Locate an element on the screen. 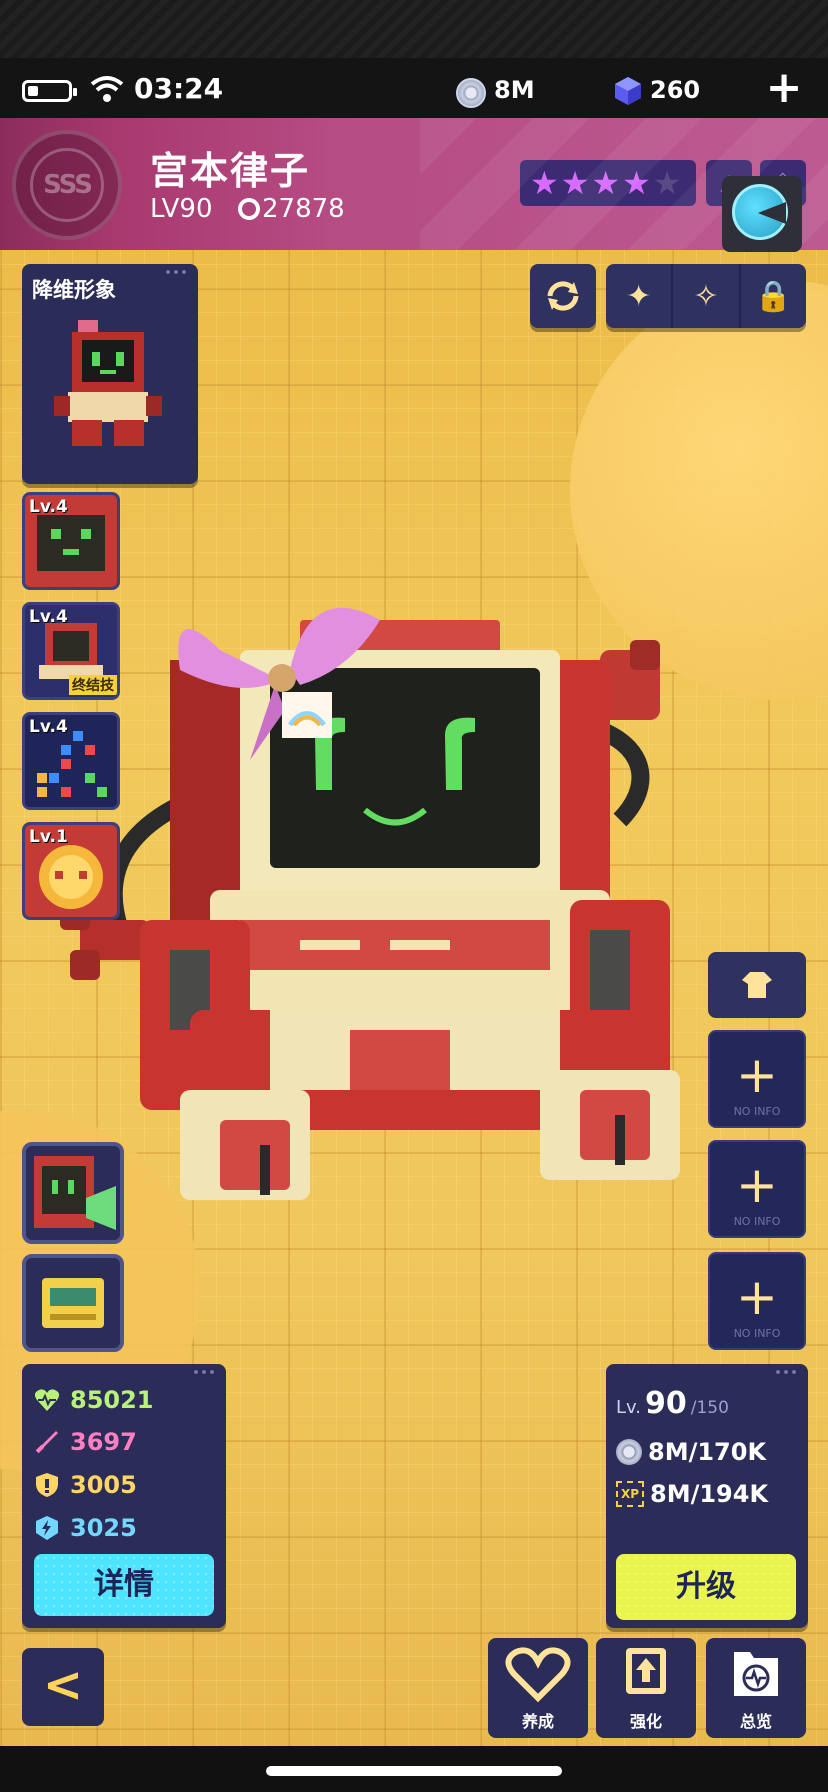  downgrade-skin-panel: 降维形象 is located at coordinates (110, 374).